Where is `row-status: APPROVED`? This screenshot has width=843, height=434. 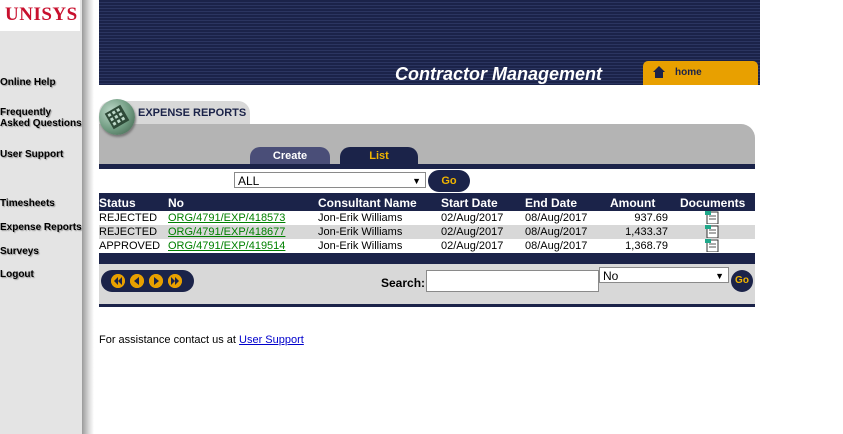
row-status: APPROVED is located at coordinates (130, 246).